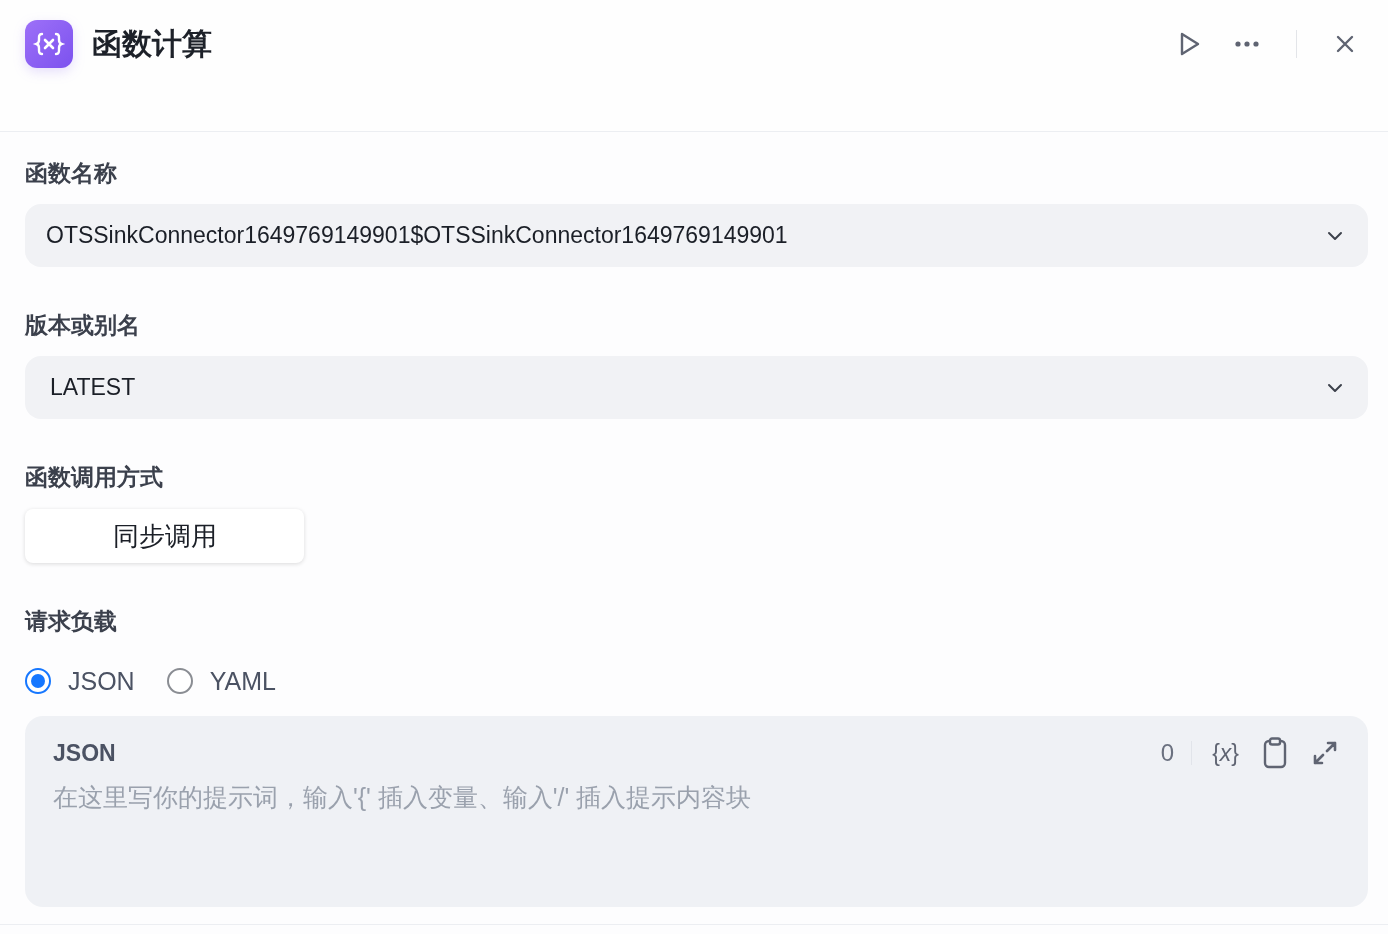  I want to click on format-radio: JSON, so click(80, 681).